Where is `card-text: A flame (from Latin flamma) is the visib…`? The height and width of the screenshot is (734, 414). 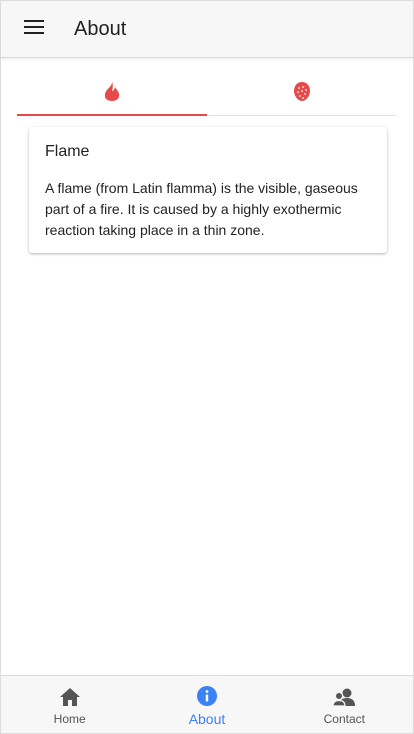 card-text: A flame (from Latin flamma) is the visib… is located at coordinates (201, 209).